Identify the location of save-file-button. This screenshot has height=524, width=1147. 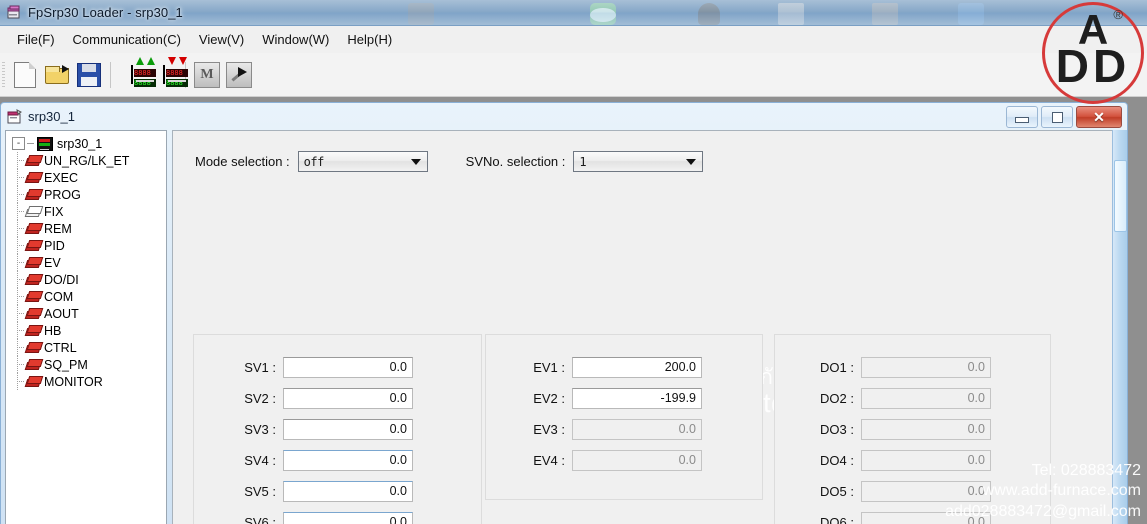
(89, 75).